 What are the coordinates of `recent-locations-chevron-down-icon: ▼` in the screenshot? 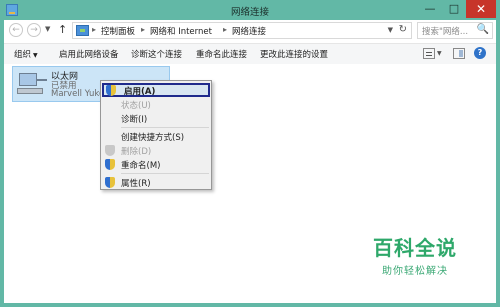 It's located at (47, 29).